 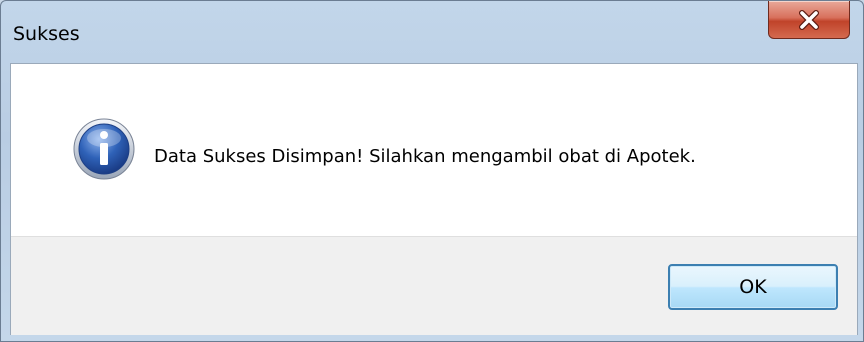 I want to click on info-icon, so click(x=104, y=149).